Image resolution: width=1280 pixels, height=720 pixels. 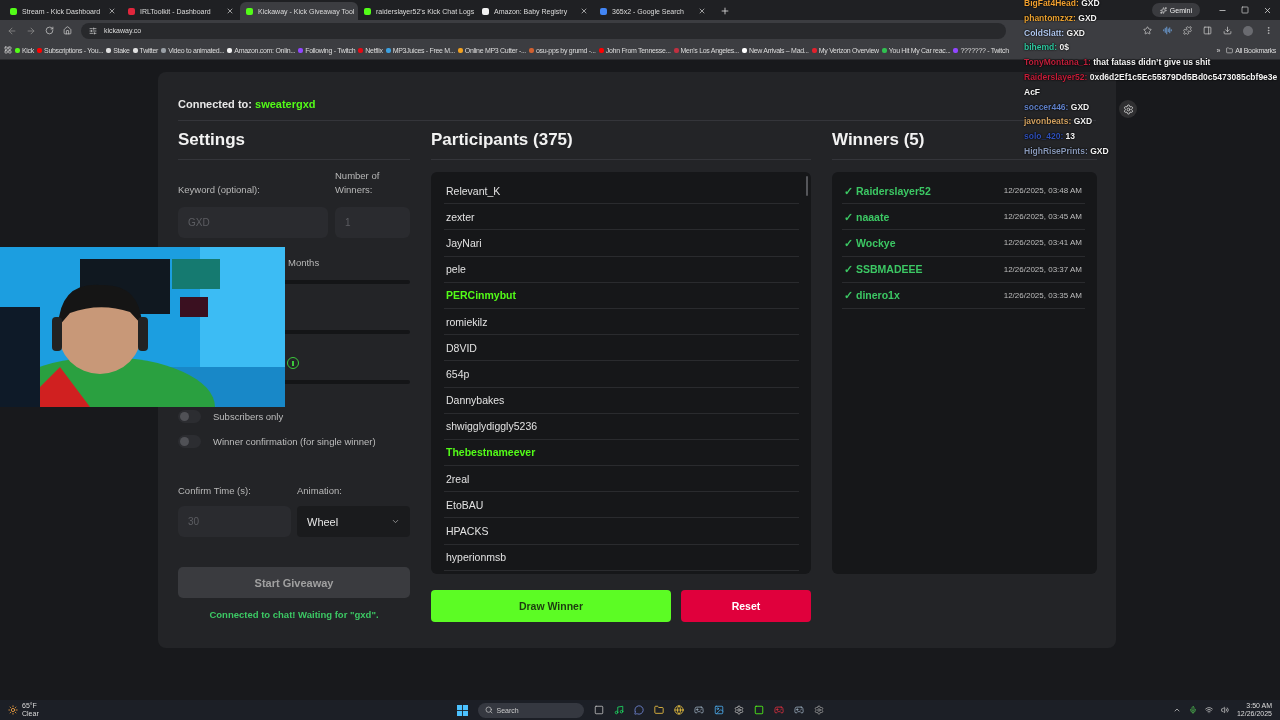 I want to click on wifi-icon, so click(x=1208, y=710).